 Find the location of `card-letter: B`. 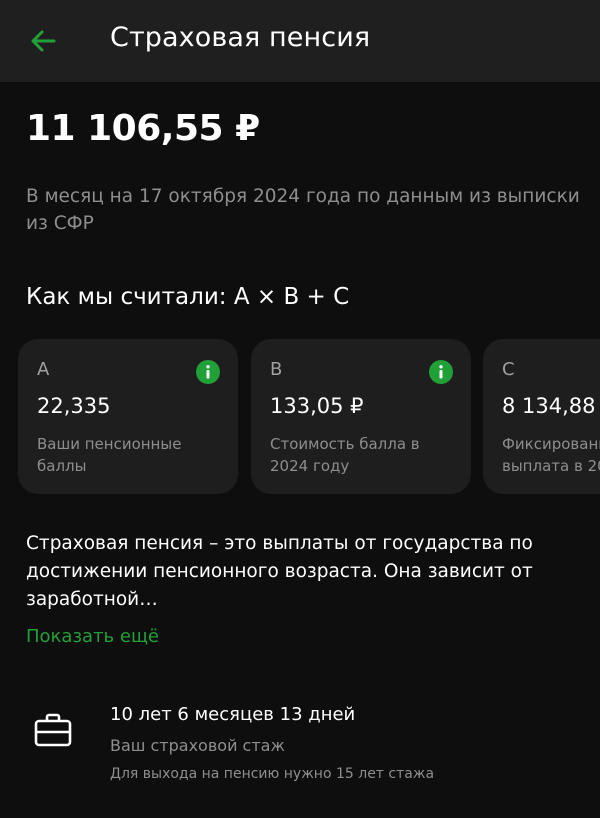

card-letter: B is located at coordinates (276, 369).